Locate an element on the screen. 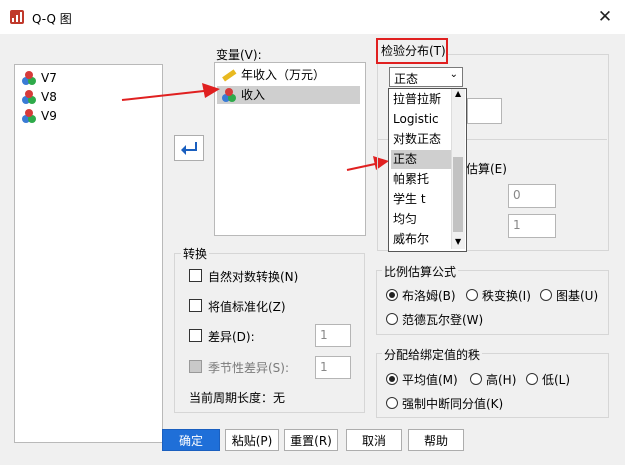 The width and height of the screenshot is (625, 465). annotation-arrow is located at coordinates (170, 92).